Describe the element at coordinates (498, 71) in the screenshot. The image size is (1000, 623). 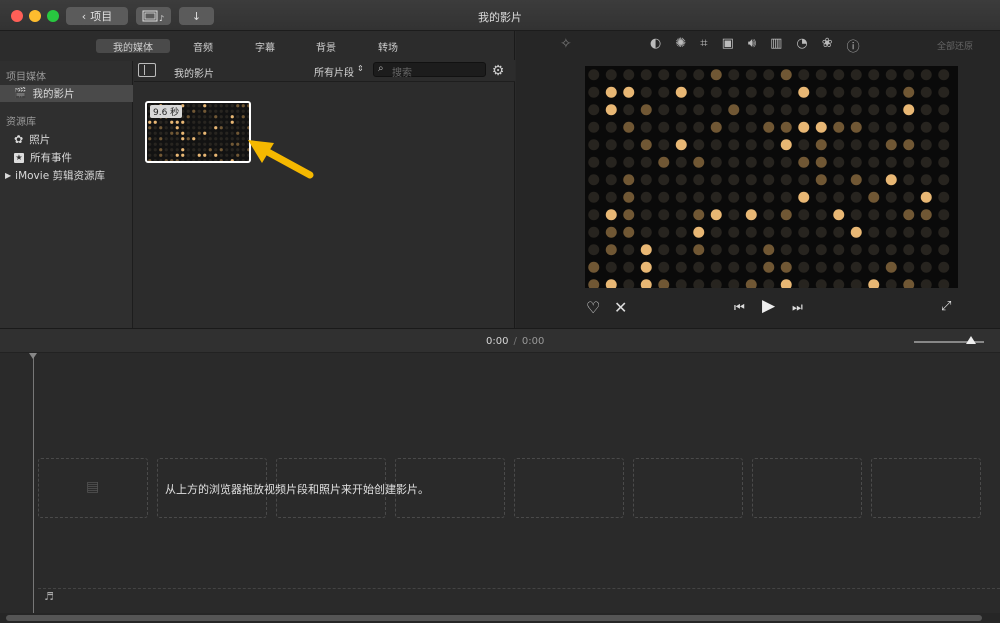
I see `settings-gear-icon: ⚙` at that location.